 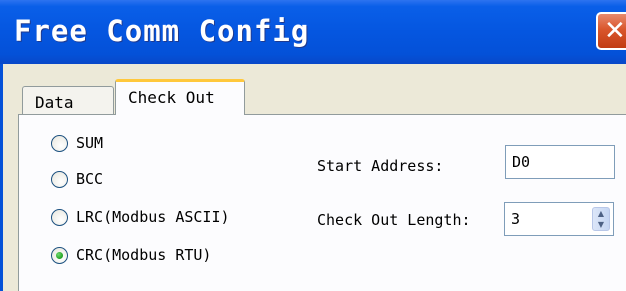 What do you see at coordinates (59, 255) in the screenshot?
I see `radio-button-checked-icon` at bounding box center [59, 255].